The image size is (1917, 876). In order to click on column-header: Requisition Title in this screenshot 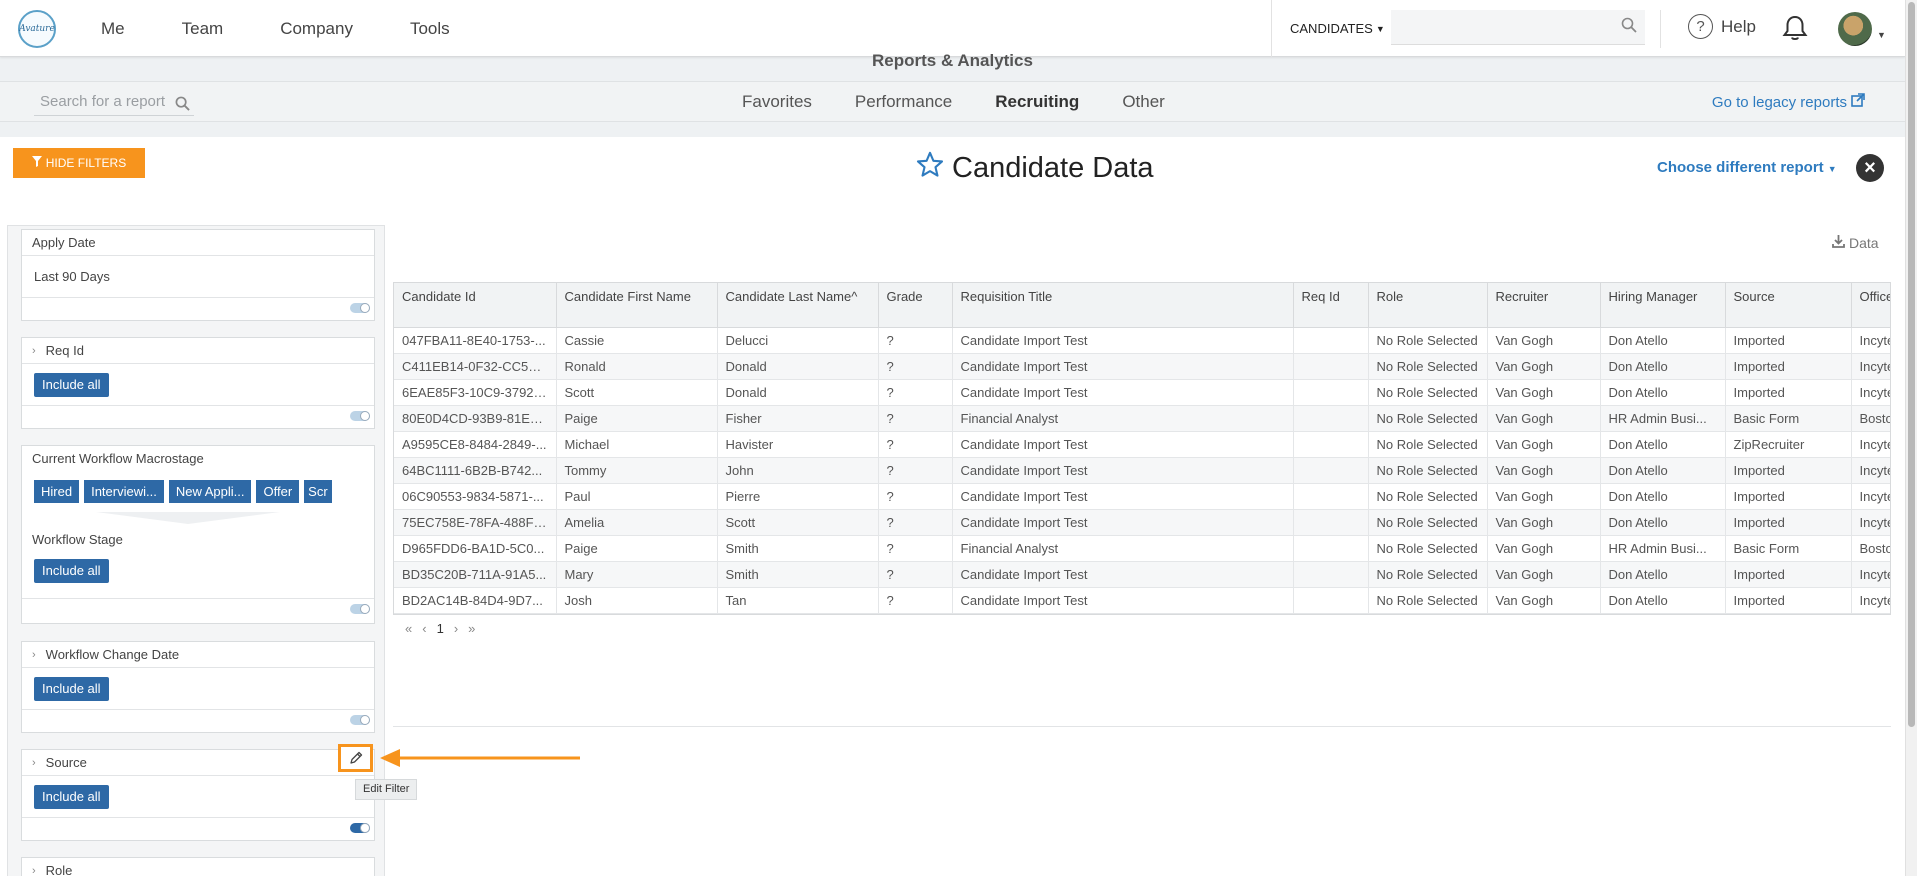, I will do `click(1123, 305)`.